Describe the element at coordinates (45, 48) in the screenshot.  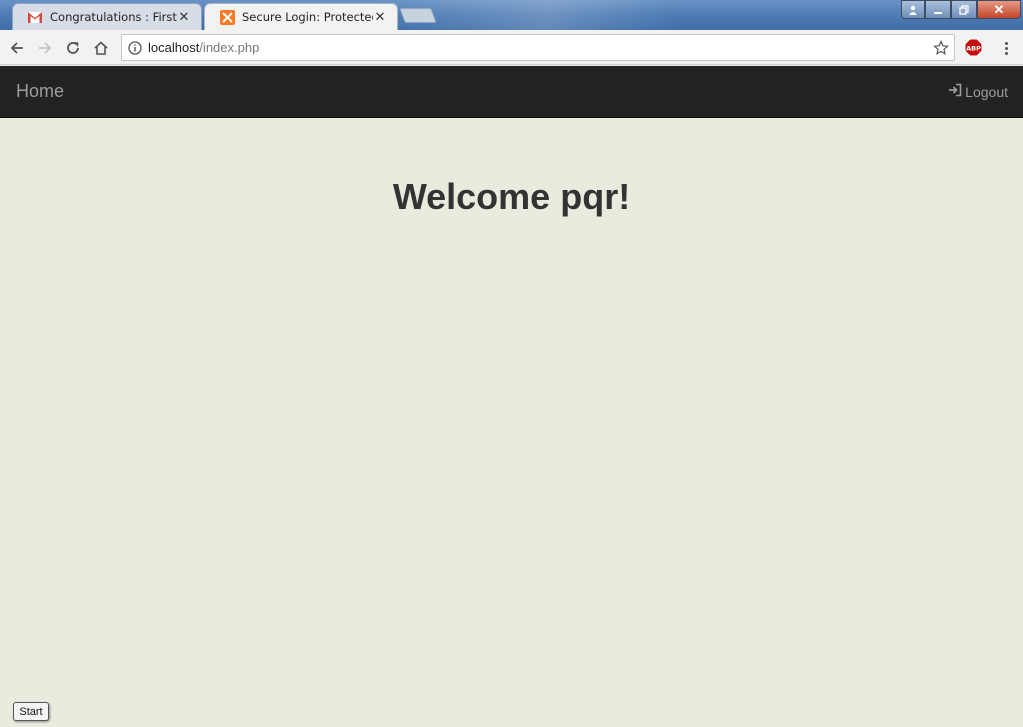
I see `forward-icon` at that location.